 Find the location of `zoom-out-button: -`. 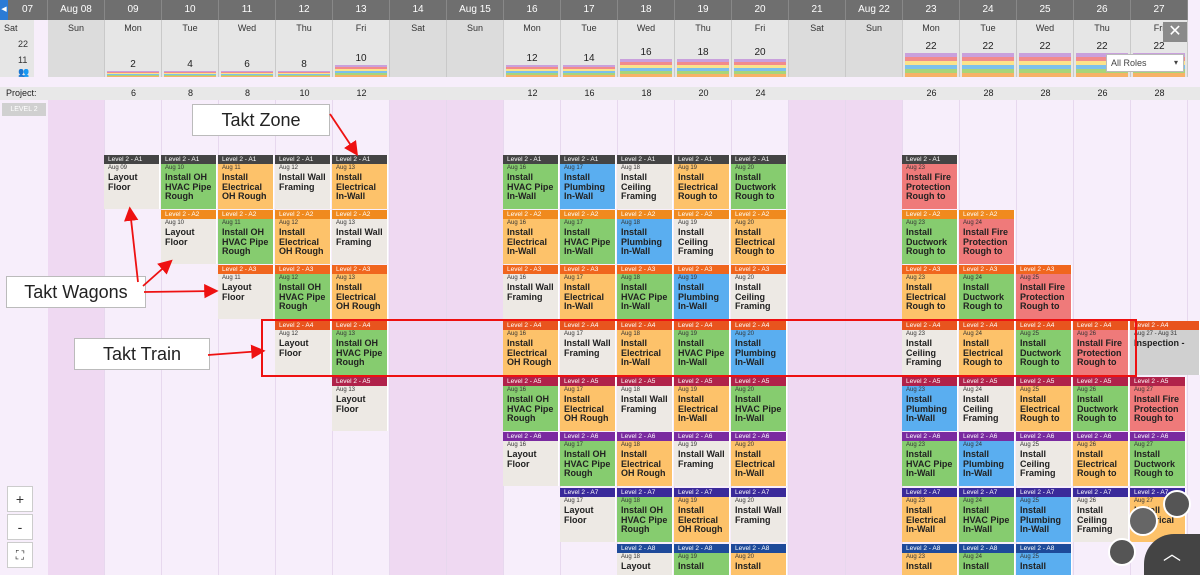

zoom-out-button: - is located at coordinates (20, 527).